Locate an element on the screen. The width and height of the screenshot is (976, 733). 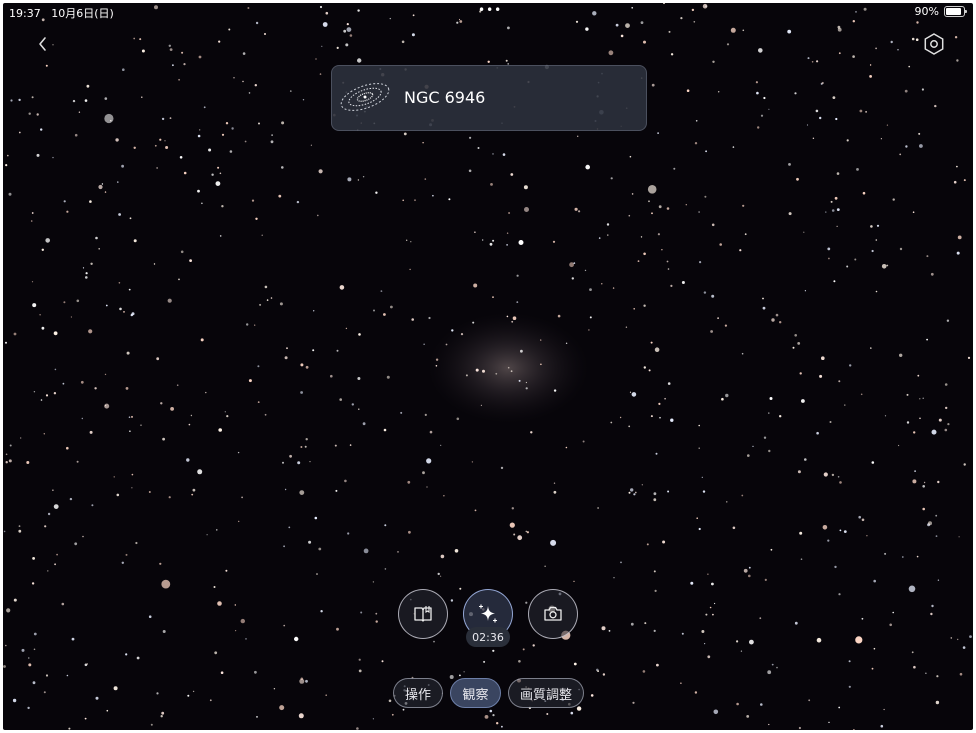
guide-button is located at coordinates (423, 614).